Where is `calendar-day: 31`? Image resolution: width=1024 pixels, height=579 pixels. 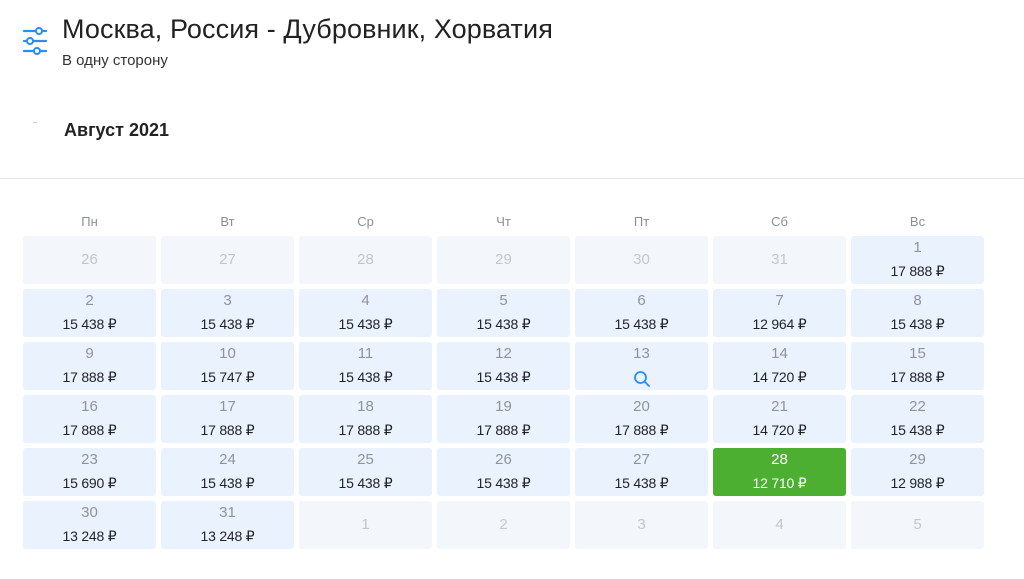
calendar-day: 31 is located at coordinates (779, 260).